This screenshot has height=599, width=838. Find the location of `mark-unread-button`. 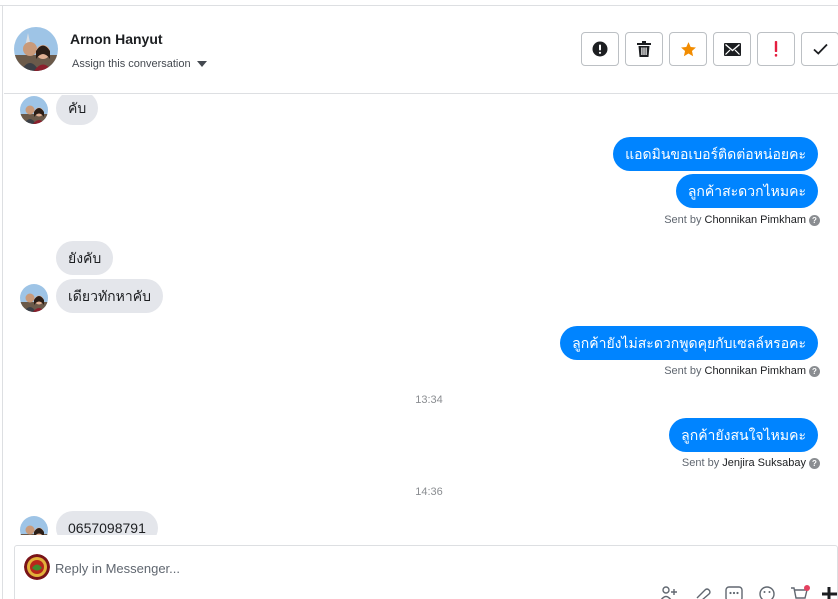

mark-unread-button is located at coordinates (732, 49).